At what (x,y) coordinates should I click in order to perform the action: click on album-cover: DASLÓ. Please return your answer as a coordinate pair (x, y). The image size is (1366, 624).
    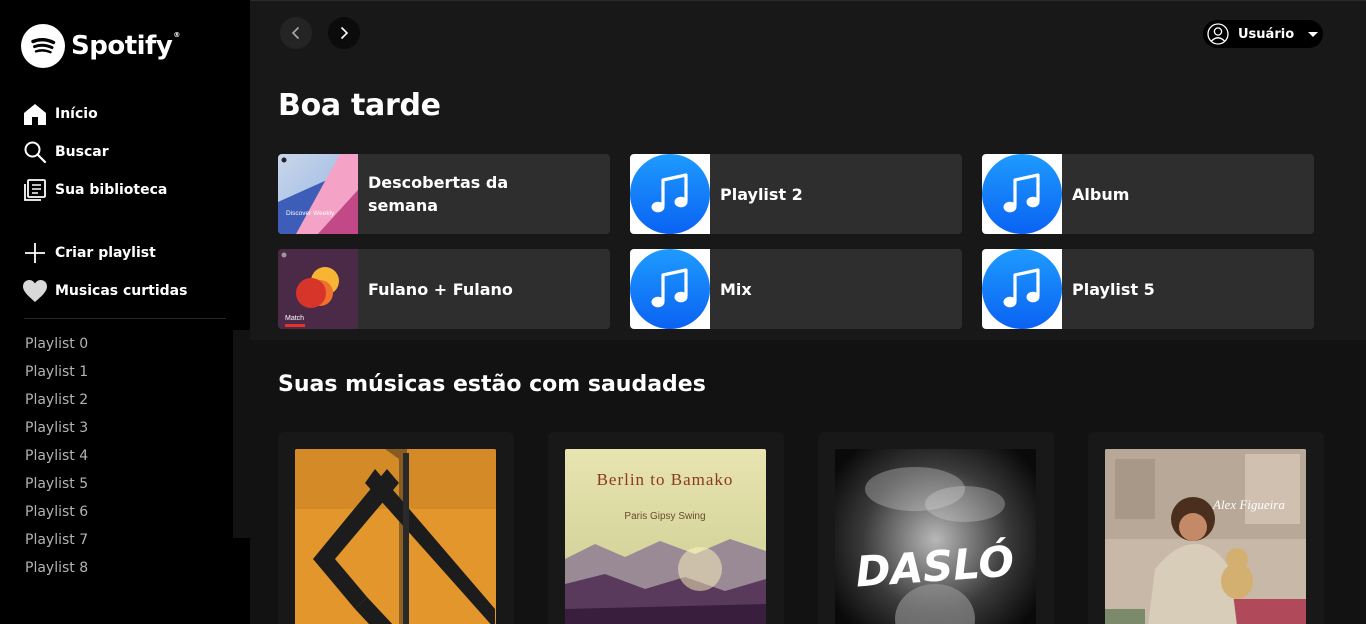
    Looking at the image, I should click on (935, 536).